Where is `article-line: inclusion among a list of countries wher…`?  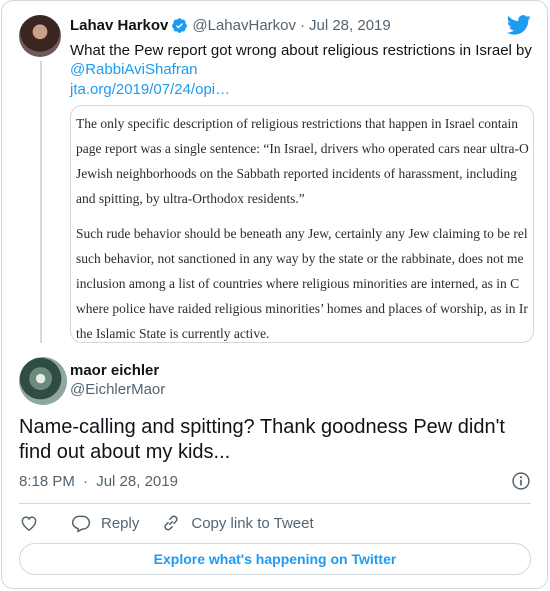
article-line: inclusion among a list of countries wher… is located at coordinates (298, 283).